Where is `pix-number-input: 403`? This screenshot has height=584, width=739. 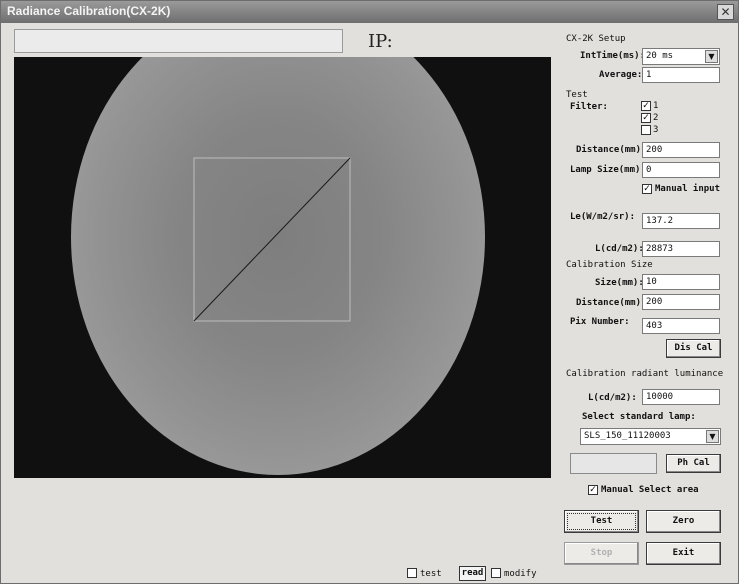
pix-number-input: 403 is located at coordinates (681, 326).